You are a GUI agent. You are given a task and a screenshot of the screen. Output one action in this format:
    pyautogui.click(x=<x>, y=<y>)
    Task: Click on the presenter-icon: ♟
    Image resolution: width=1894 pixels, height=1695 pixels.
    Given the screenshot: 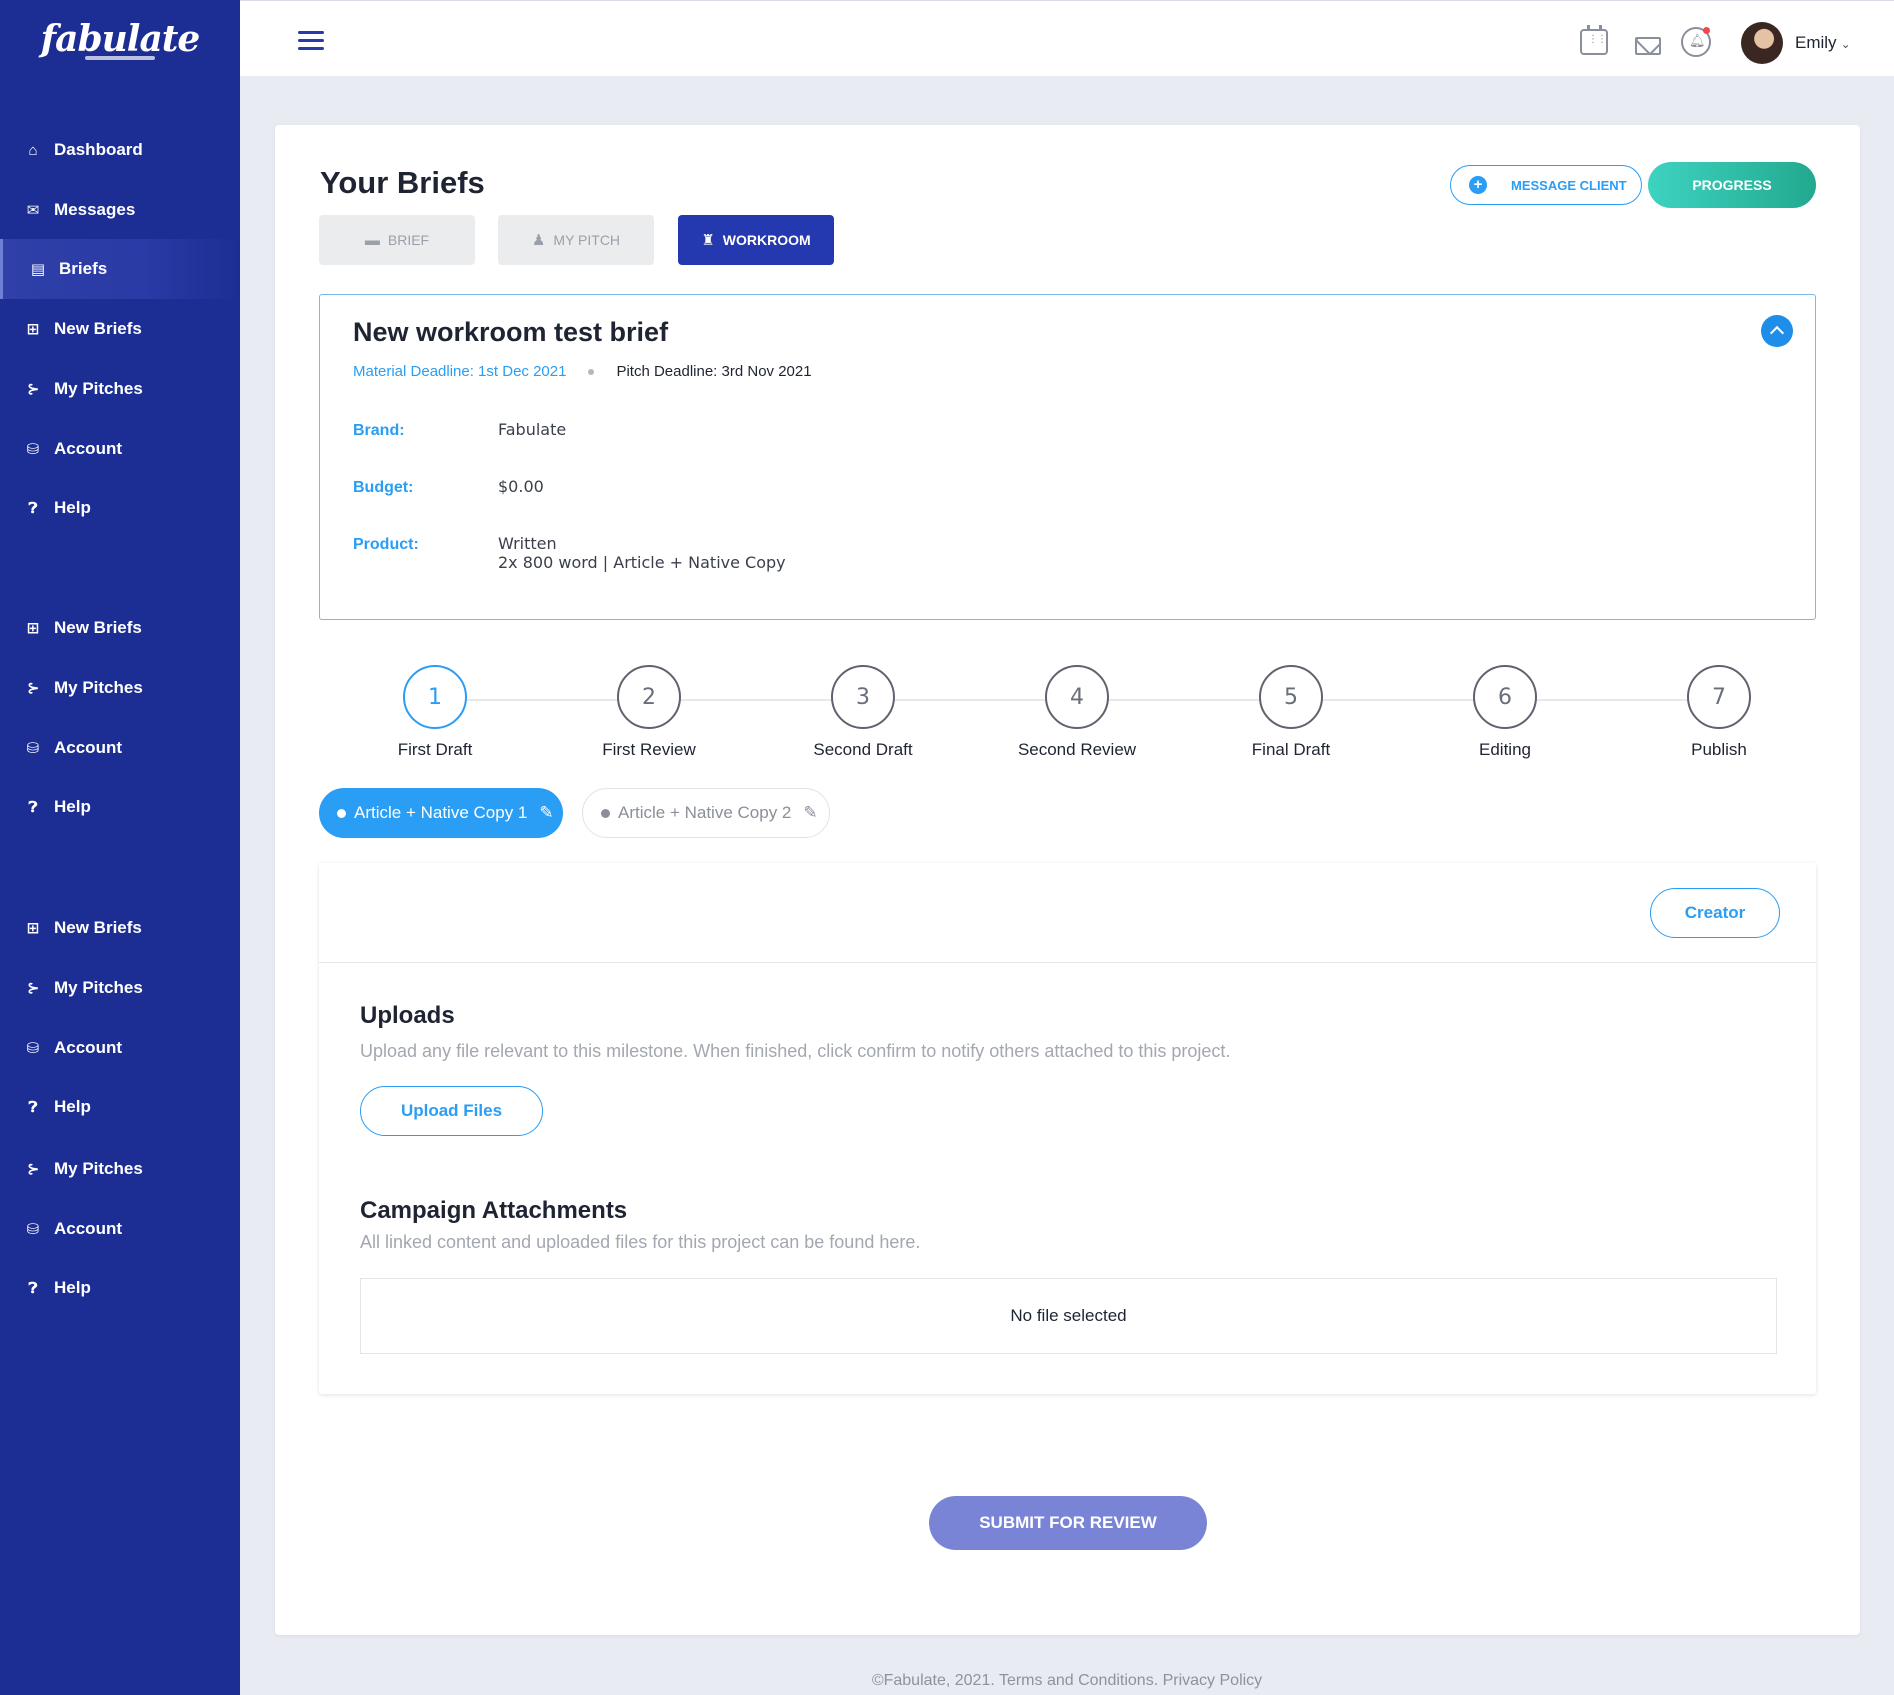 What is the action you would take?
    pyautogui.click(x=538, y=240)
    